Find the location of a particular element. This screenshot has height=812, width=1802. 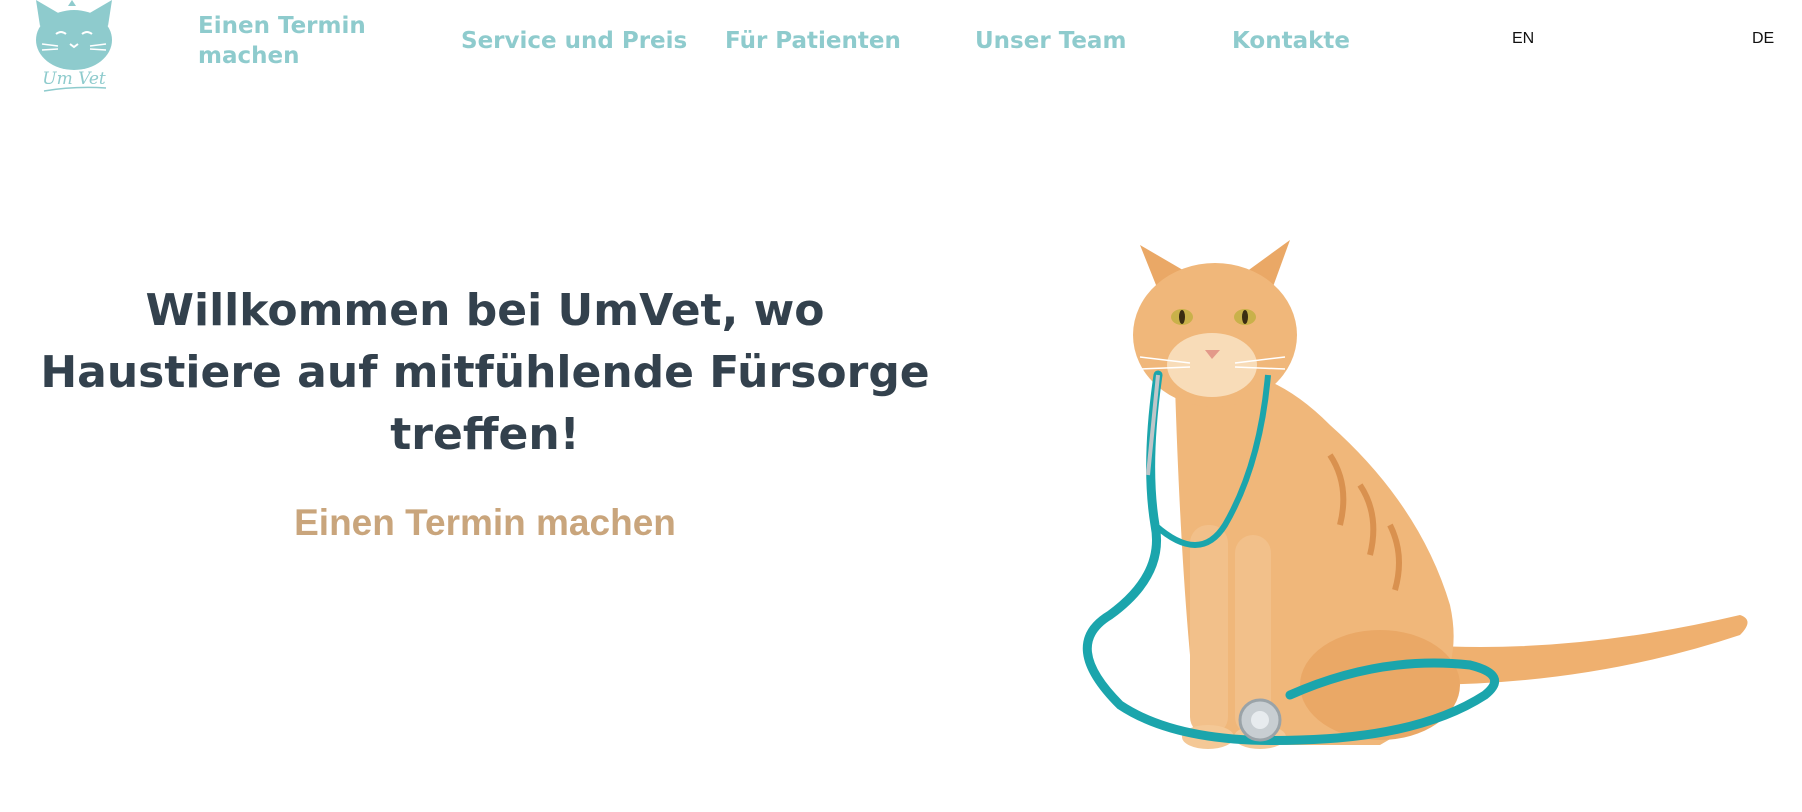

appointment-cta-button: Einen Termin machen is located at coordinates (485, 523).